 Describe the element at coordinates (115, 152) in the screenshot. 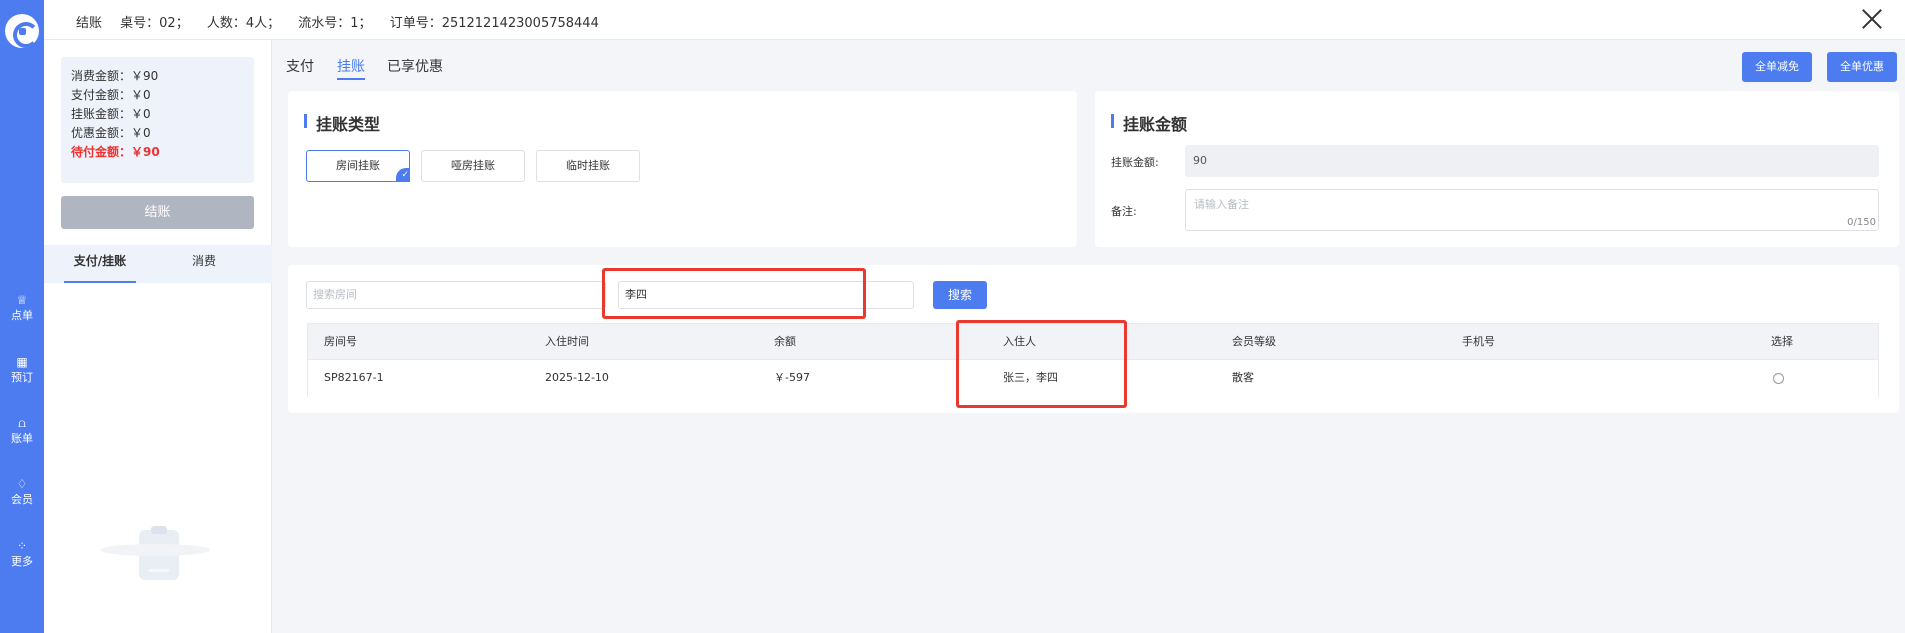

I see `due-amount: 待付金额：￥90` at that location.